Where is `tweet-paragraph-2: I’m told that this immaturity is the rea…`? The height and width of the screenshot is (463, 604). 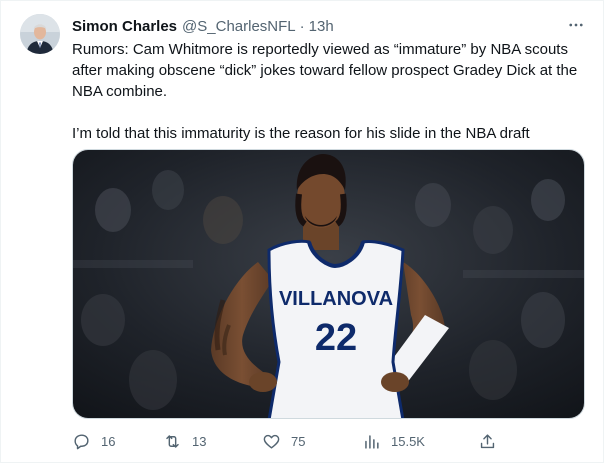
tweet-paragraph-2: I’m told that this immaturity is the rea… is located at coordinates (301, 133).